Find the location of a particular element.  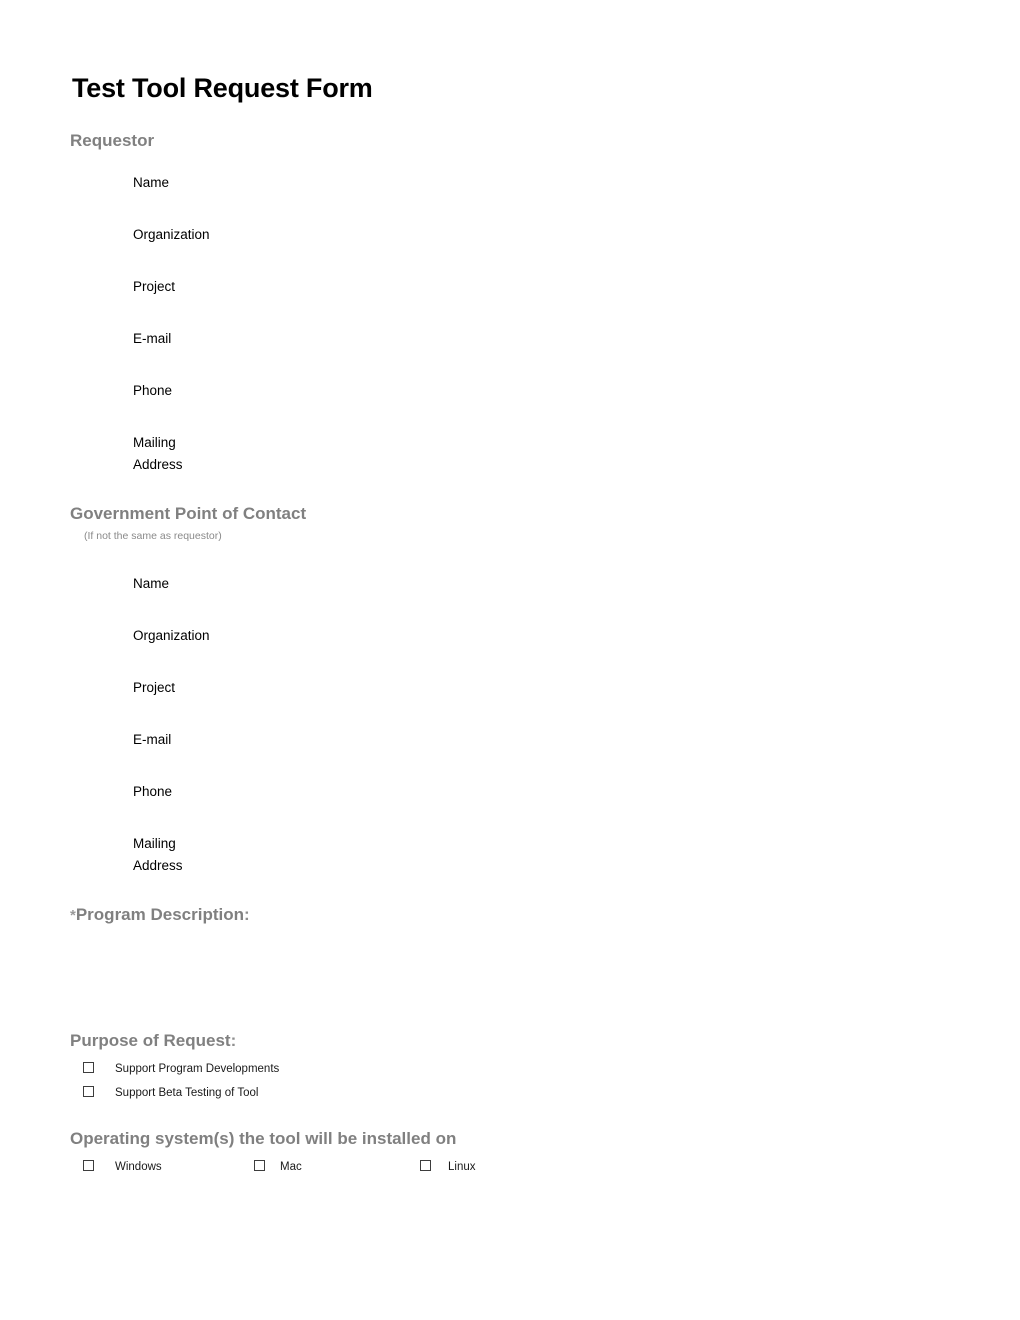

answer-space-gov-poc-email is located at coordinates (610, 739).